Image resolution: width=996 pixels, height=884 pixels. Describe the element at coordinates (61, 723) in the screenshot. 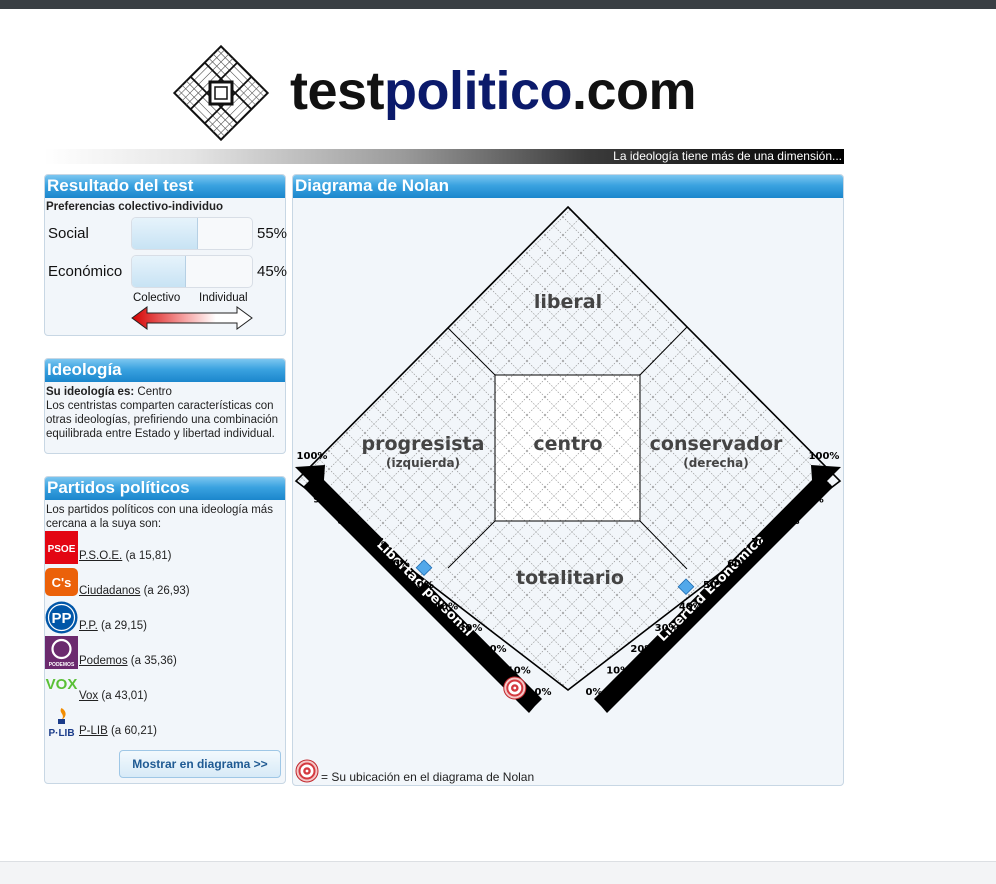

I see `plib-logo-icon: P·LIB` at that location.